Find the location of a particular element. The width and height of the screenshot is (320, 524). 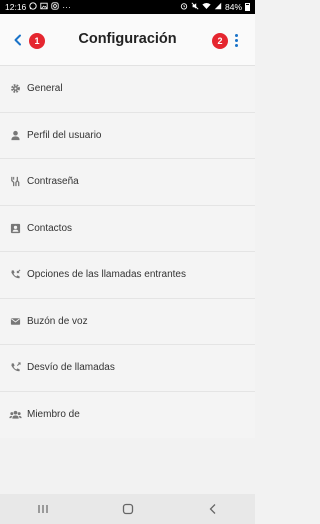

signal-icon is located at coordinates (218, 7).